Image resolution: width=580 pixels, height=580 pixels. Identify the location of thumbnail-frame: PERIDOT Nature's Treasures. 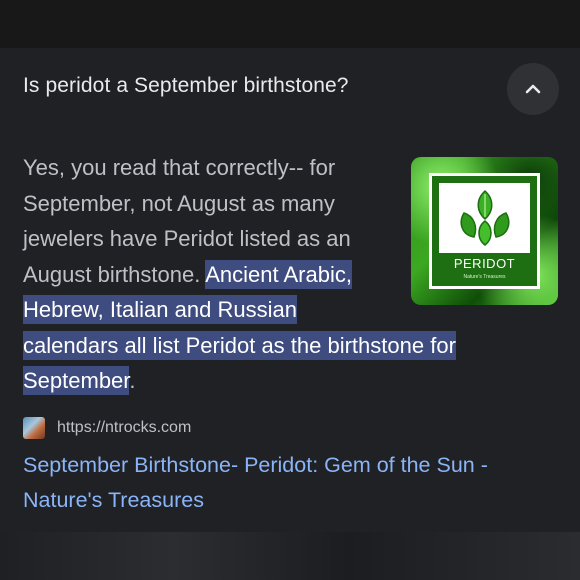
(484, 231).